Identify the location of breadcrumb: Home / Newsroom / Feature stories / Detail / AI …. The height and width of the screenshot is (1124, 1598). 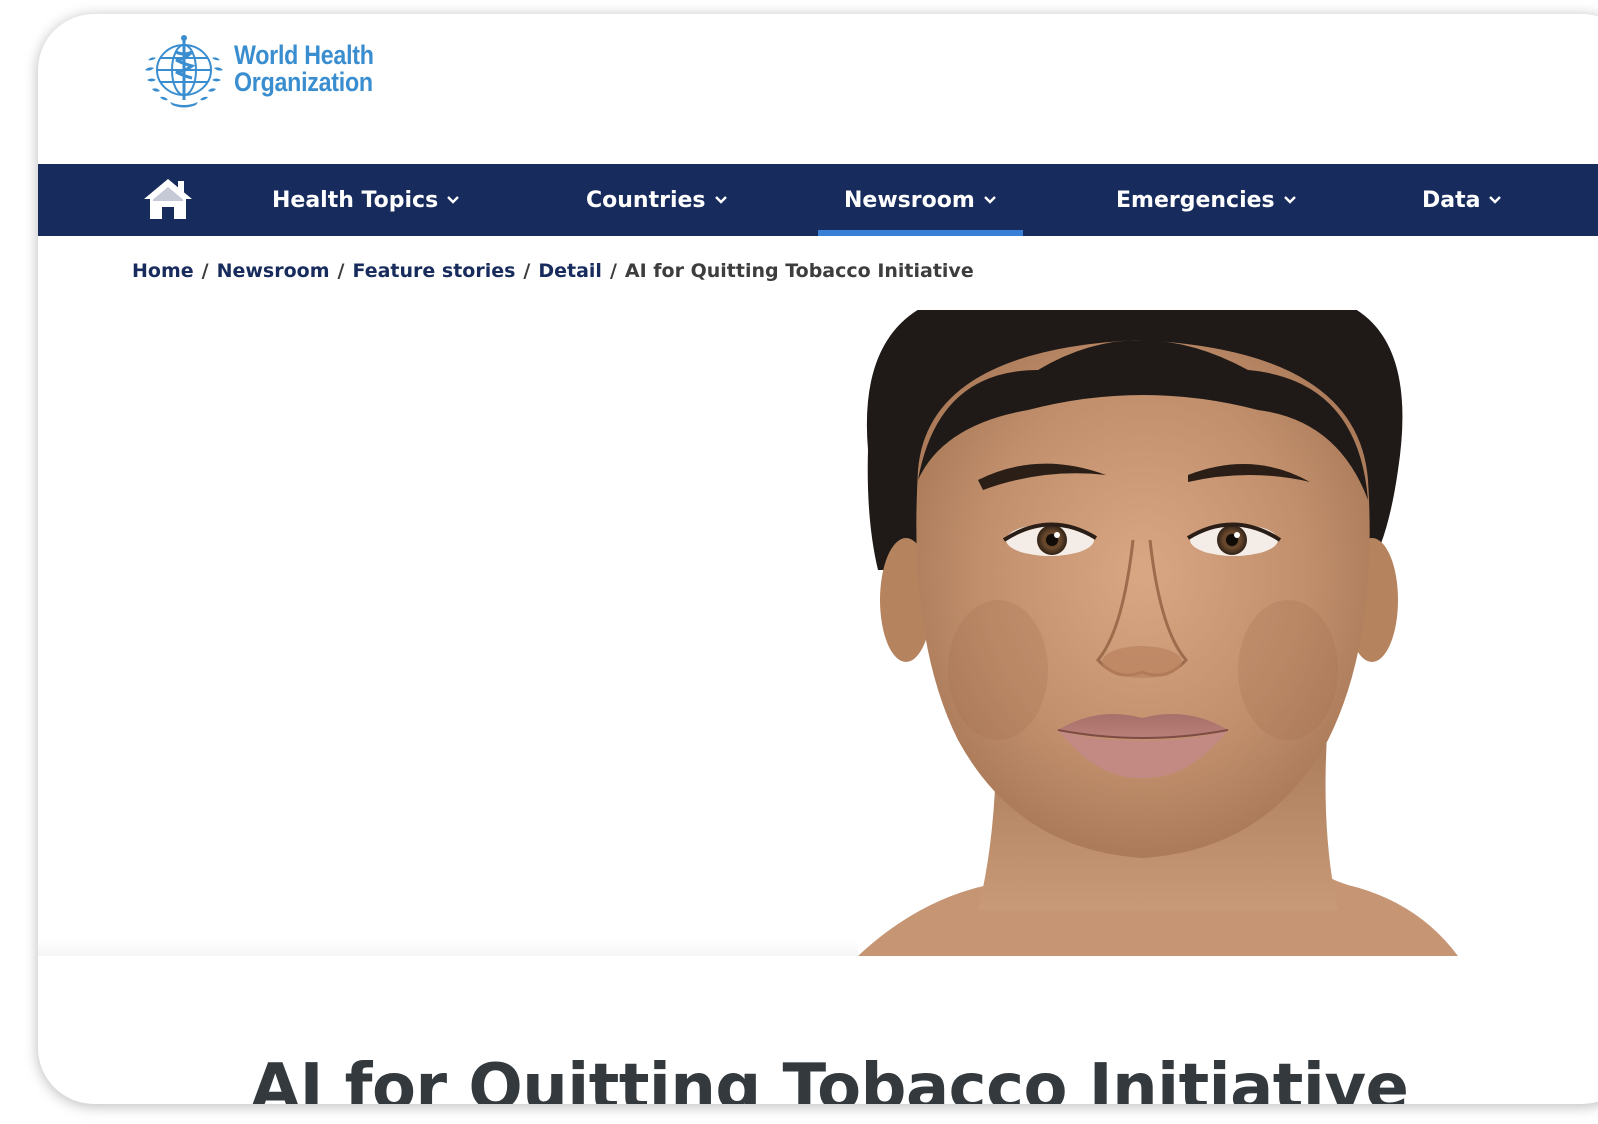
(553, 271).